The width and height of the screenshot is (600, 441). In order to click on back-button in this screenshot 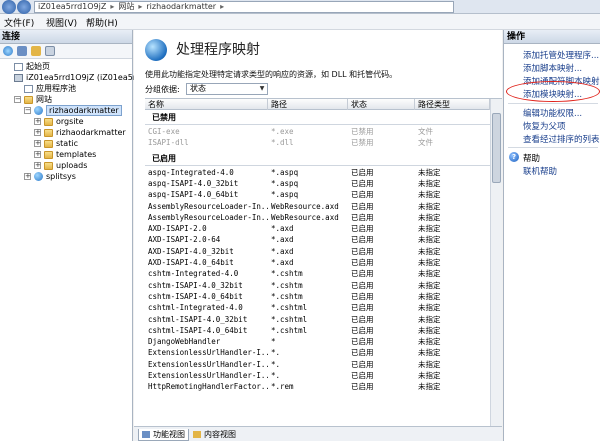, I will do `click(9, 7)`.